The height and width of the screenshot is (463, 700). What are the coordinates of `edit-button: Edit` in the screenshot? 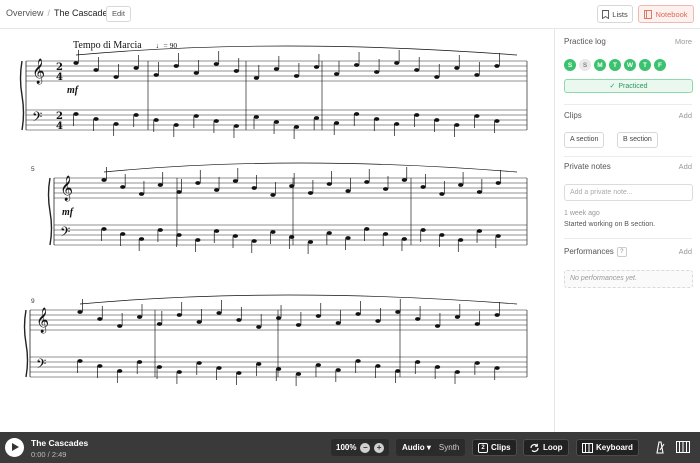 It's located at (118, 14).